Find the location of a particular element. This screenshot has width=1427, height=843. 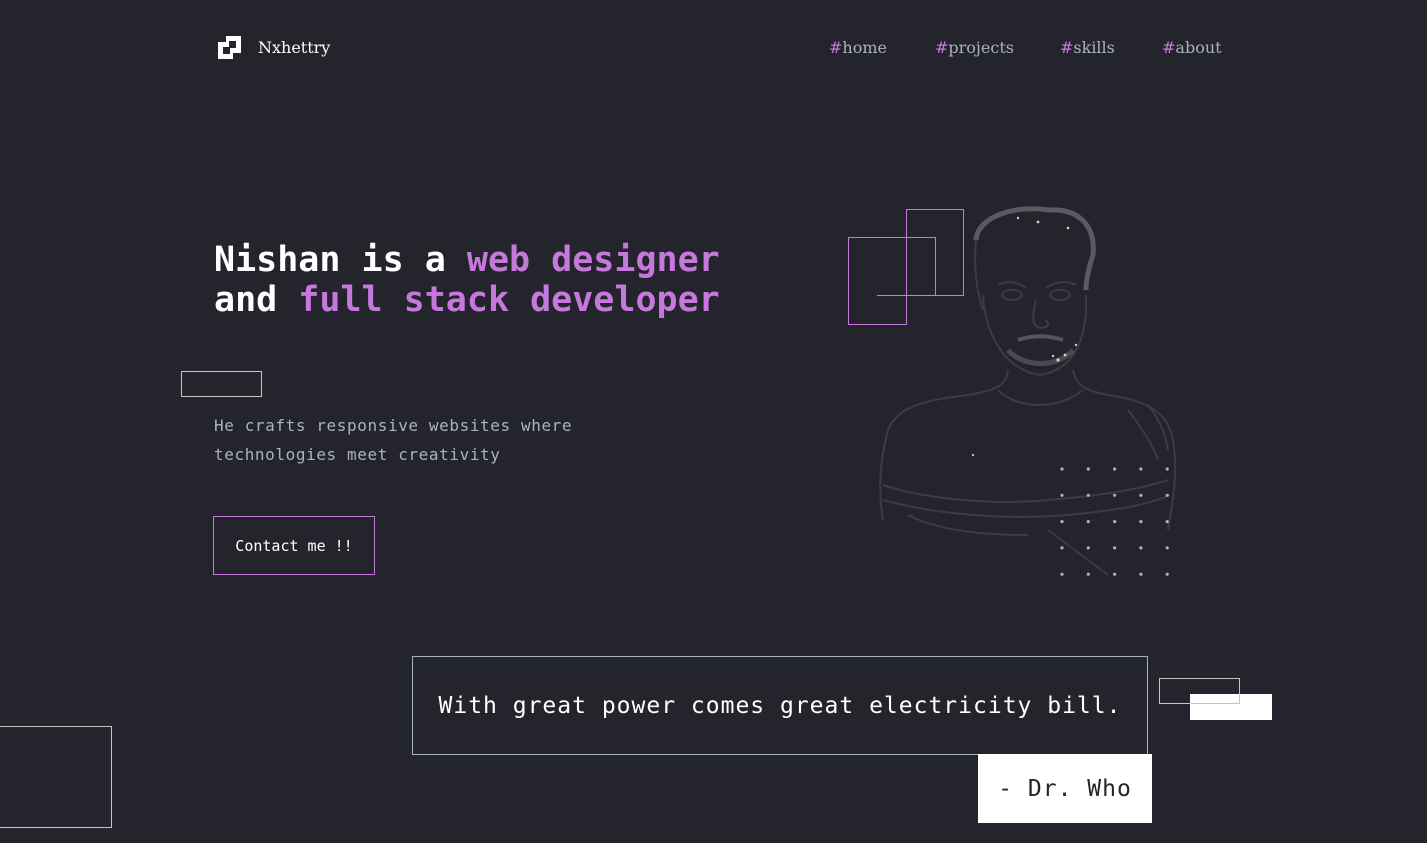

main-nav: #home #projects #skills #about is located at coordinates (713, 49).